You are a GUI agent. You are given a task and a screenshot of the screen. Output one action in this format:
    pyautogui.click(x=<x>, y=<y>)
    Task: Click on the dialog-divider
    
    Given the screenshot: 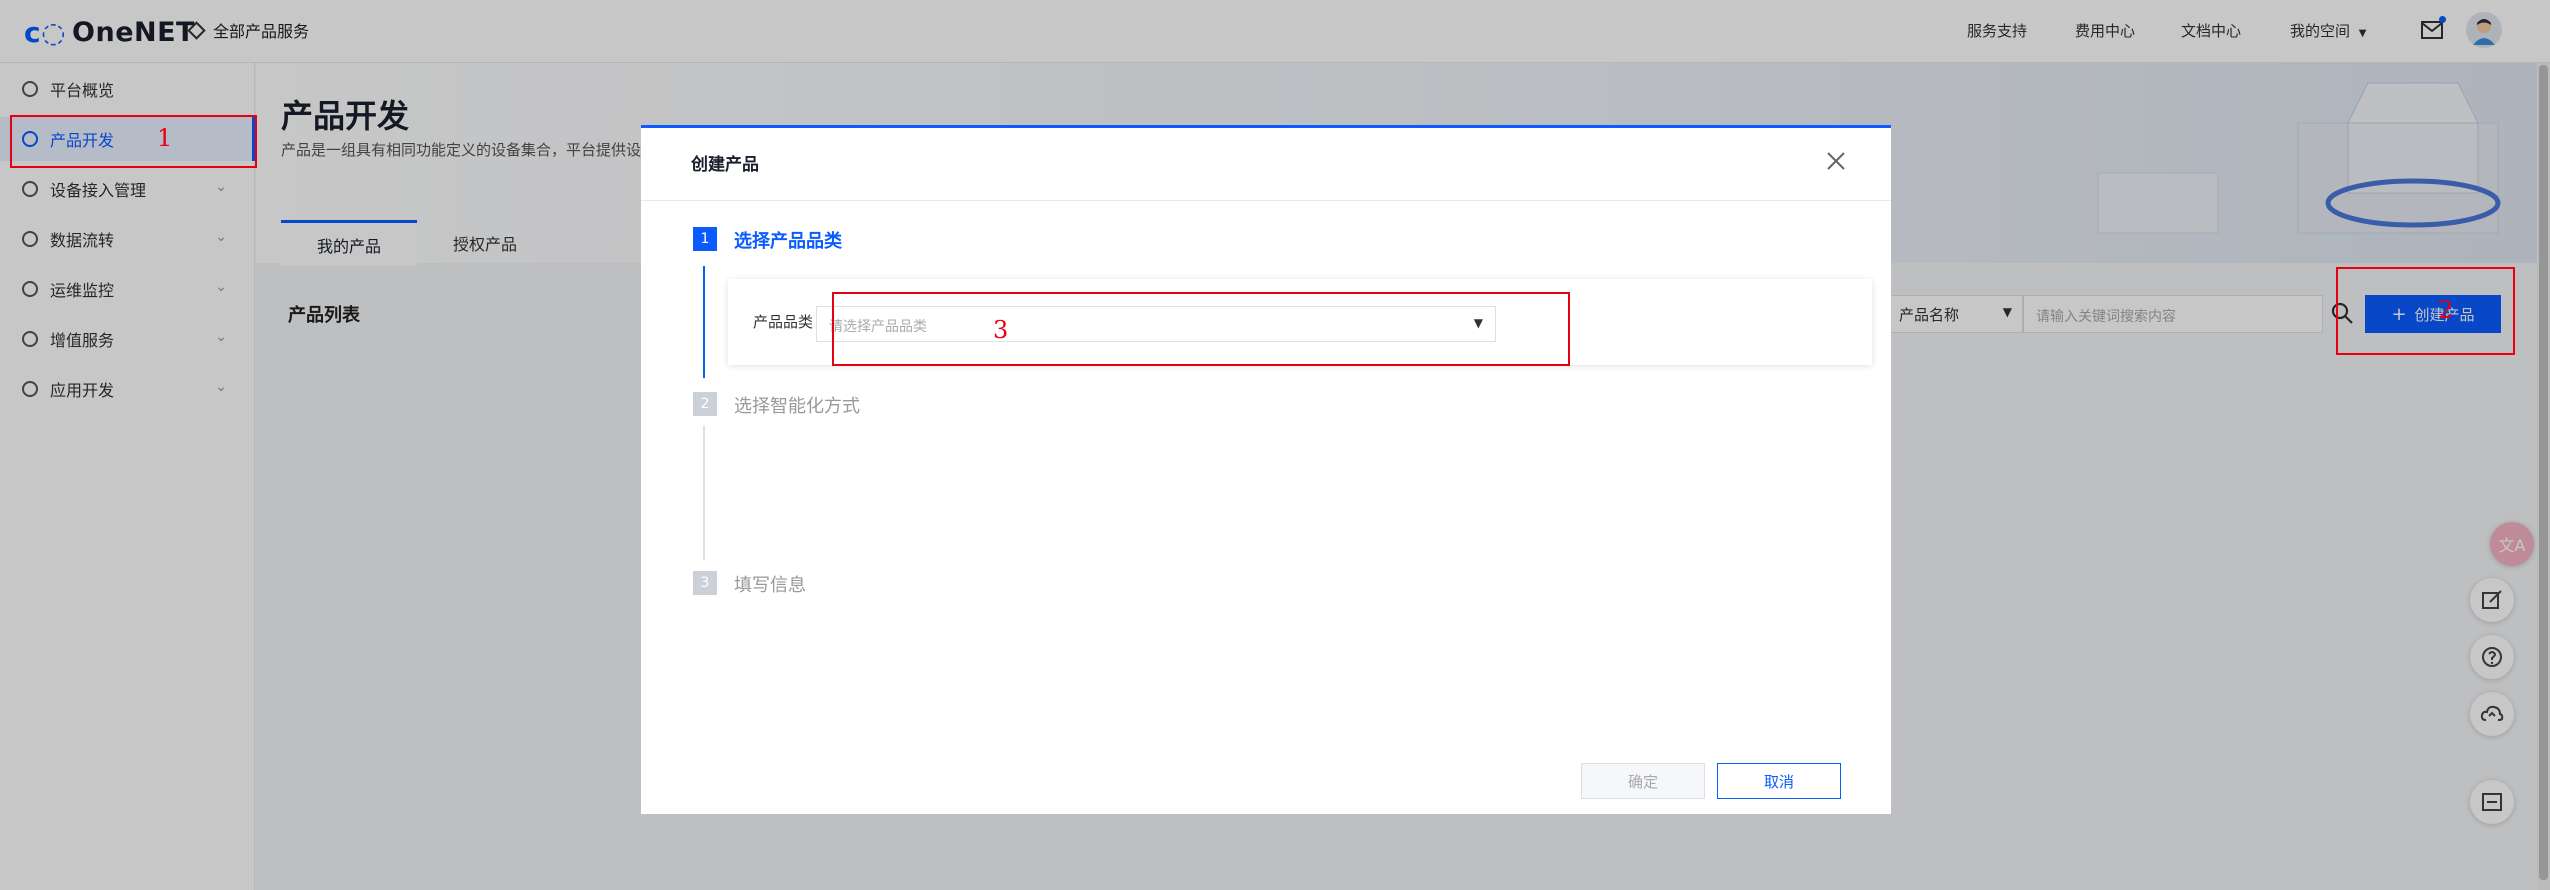 What is the action you would take?
    pyautogui.click(x=1266, y=200)
    